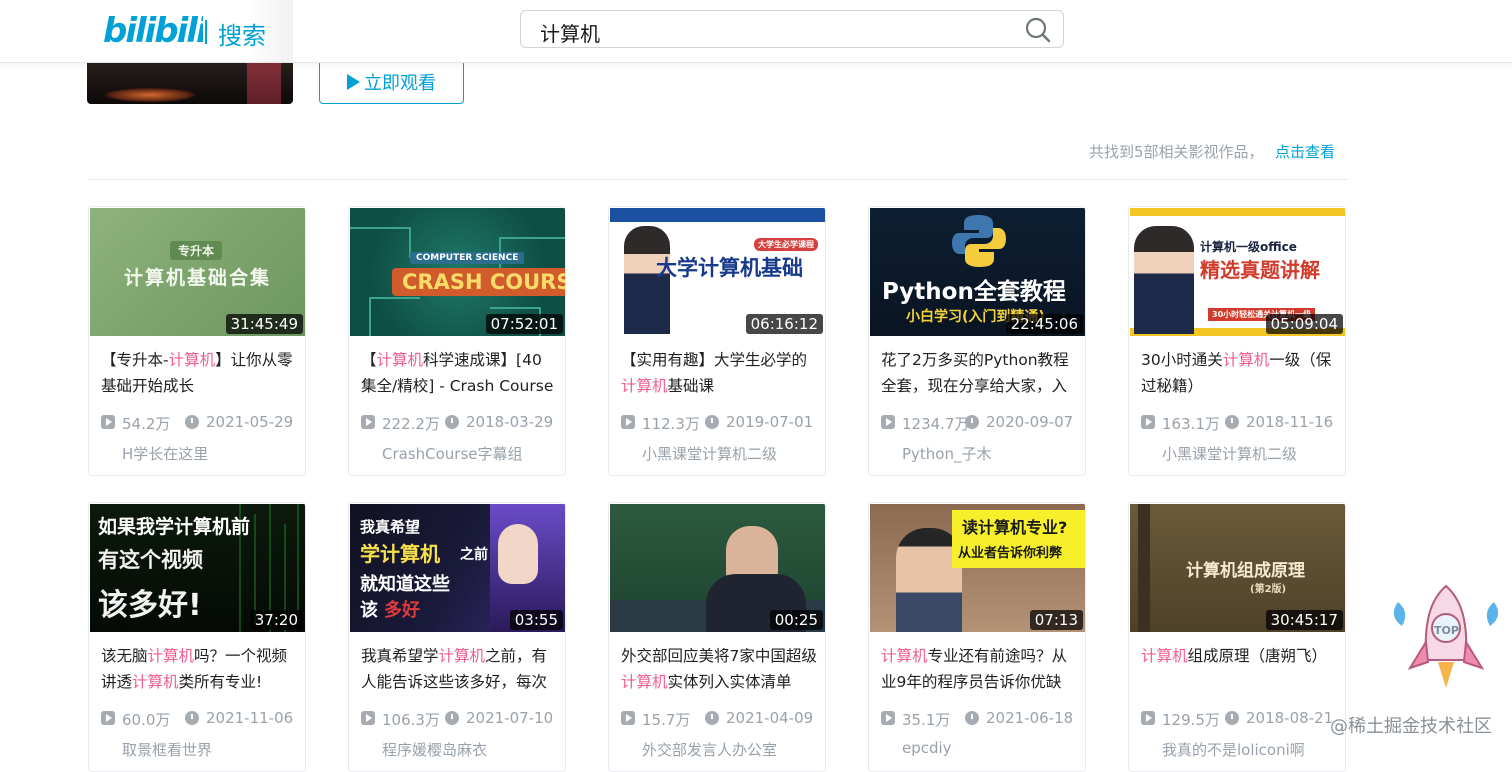 The height and width of the screenshot is (772, 1512). I want to click on title-text: 我真希望学, so click(400, 656).